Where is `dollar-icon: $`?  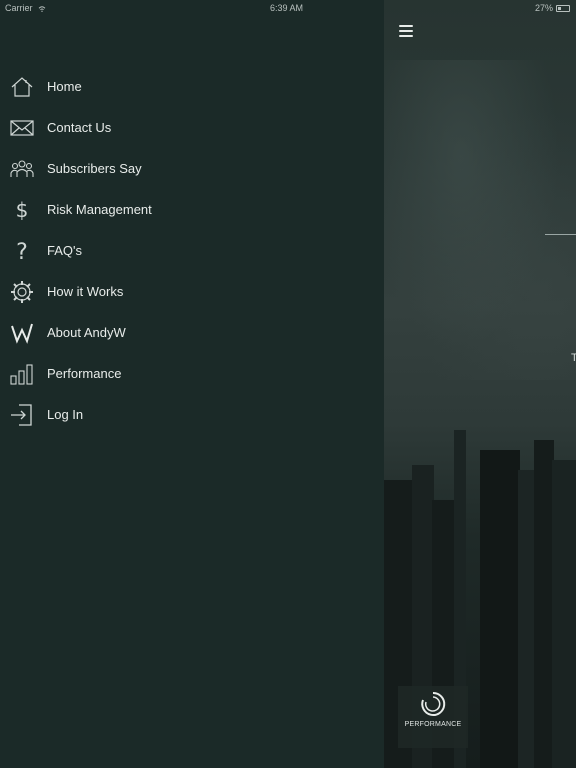
dollar-icon: $ is located at coordinates (22, 210).